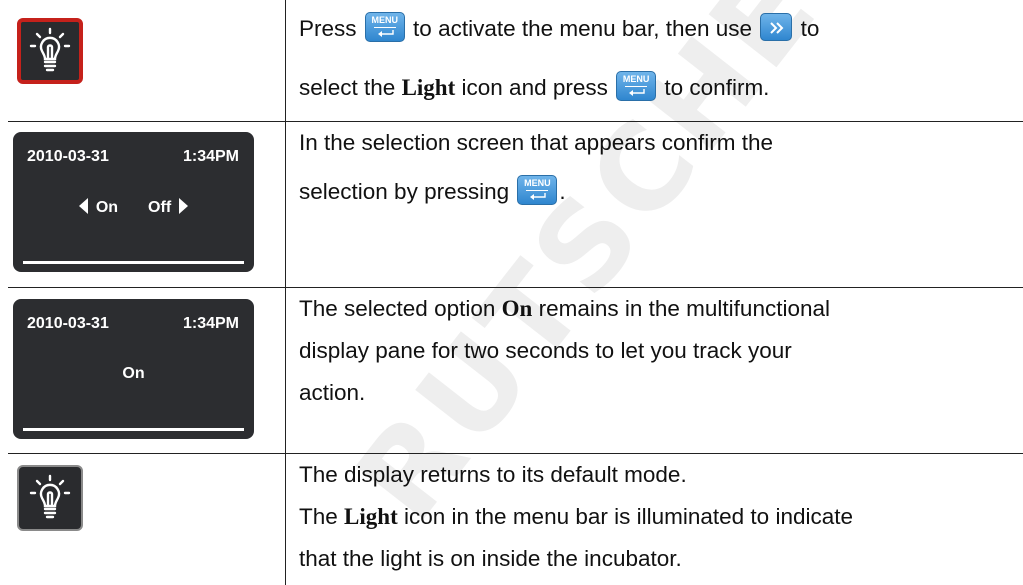 This screenshot has width=1023, height=585. I want to click on on-off-selector: On Off, so click(133, 207).